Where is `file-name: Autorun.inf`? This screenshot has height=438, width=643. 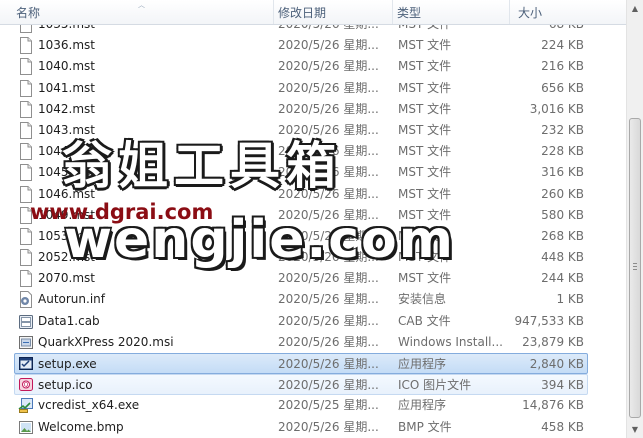
file-name: Autorun.inf is located at coordinates (71, 299).